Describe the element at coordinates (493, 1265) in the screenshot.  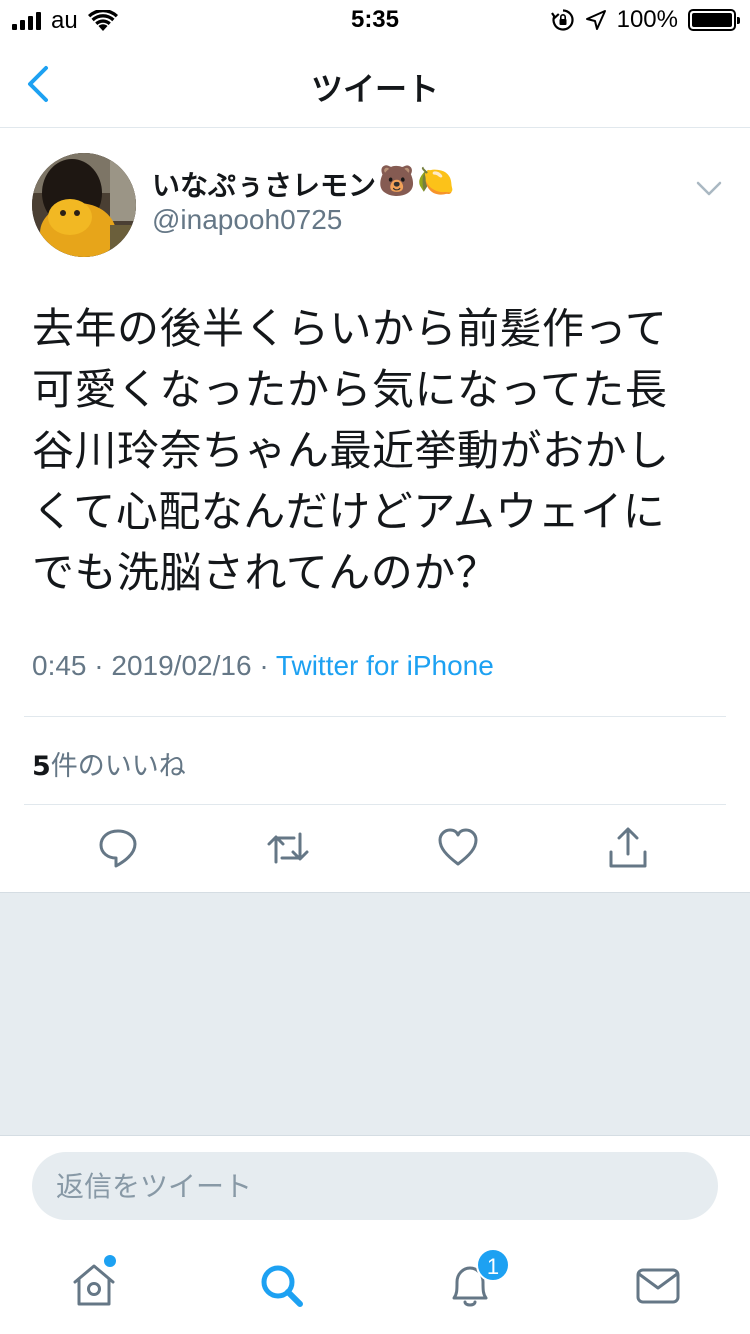
I see `notifications-badge: 1` at that location.